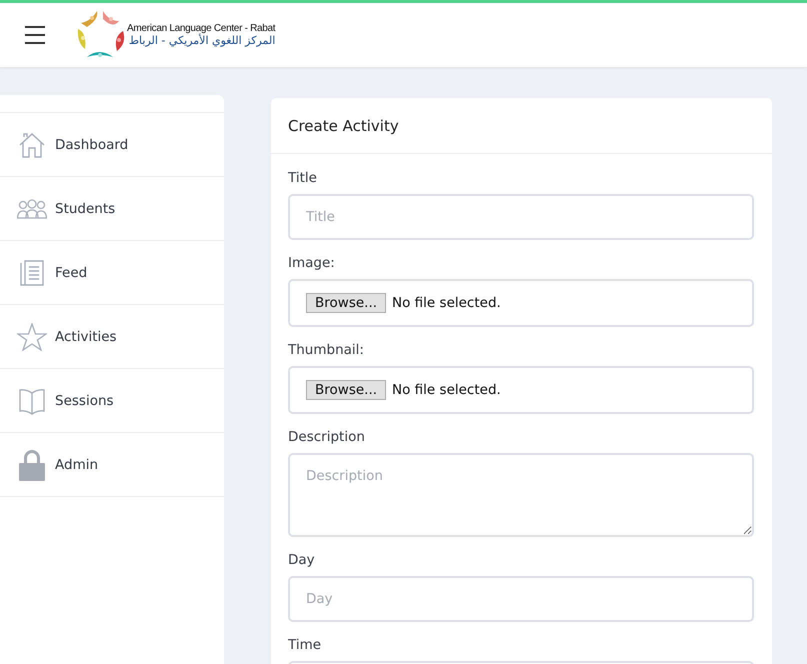 The height and width of the screenshot is (664, 807). I want to click on field-label: Day, so click(302, 560).